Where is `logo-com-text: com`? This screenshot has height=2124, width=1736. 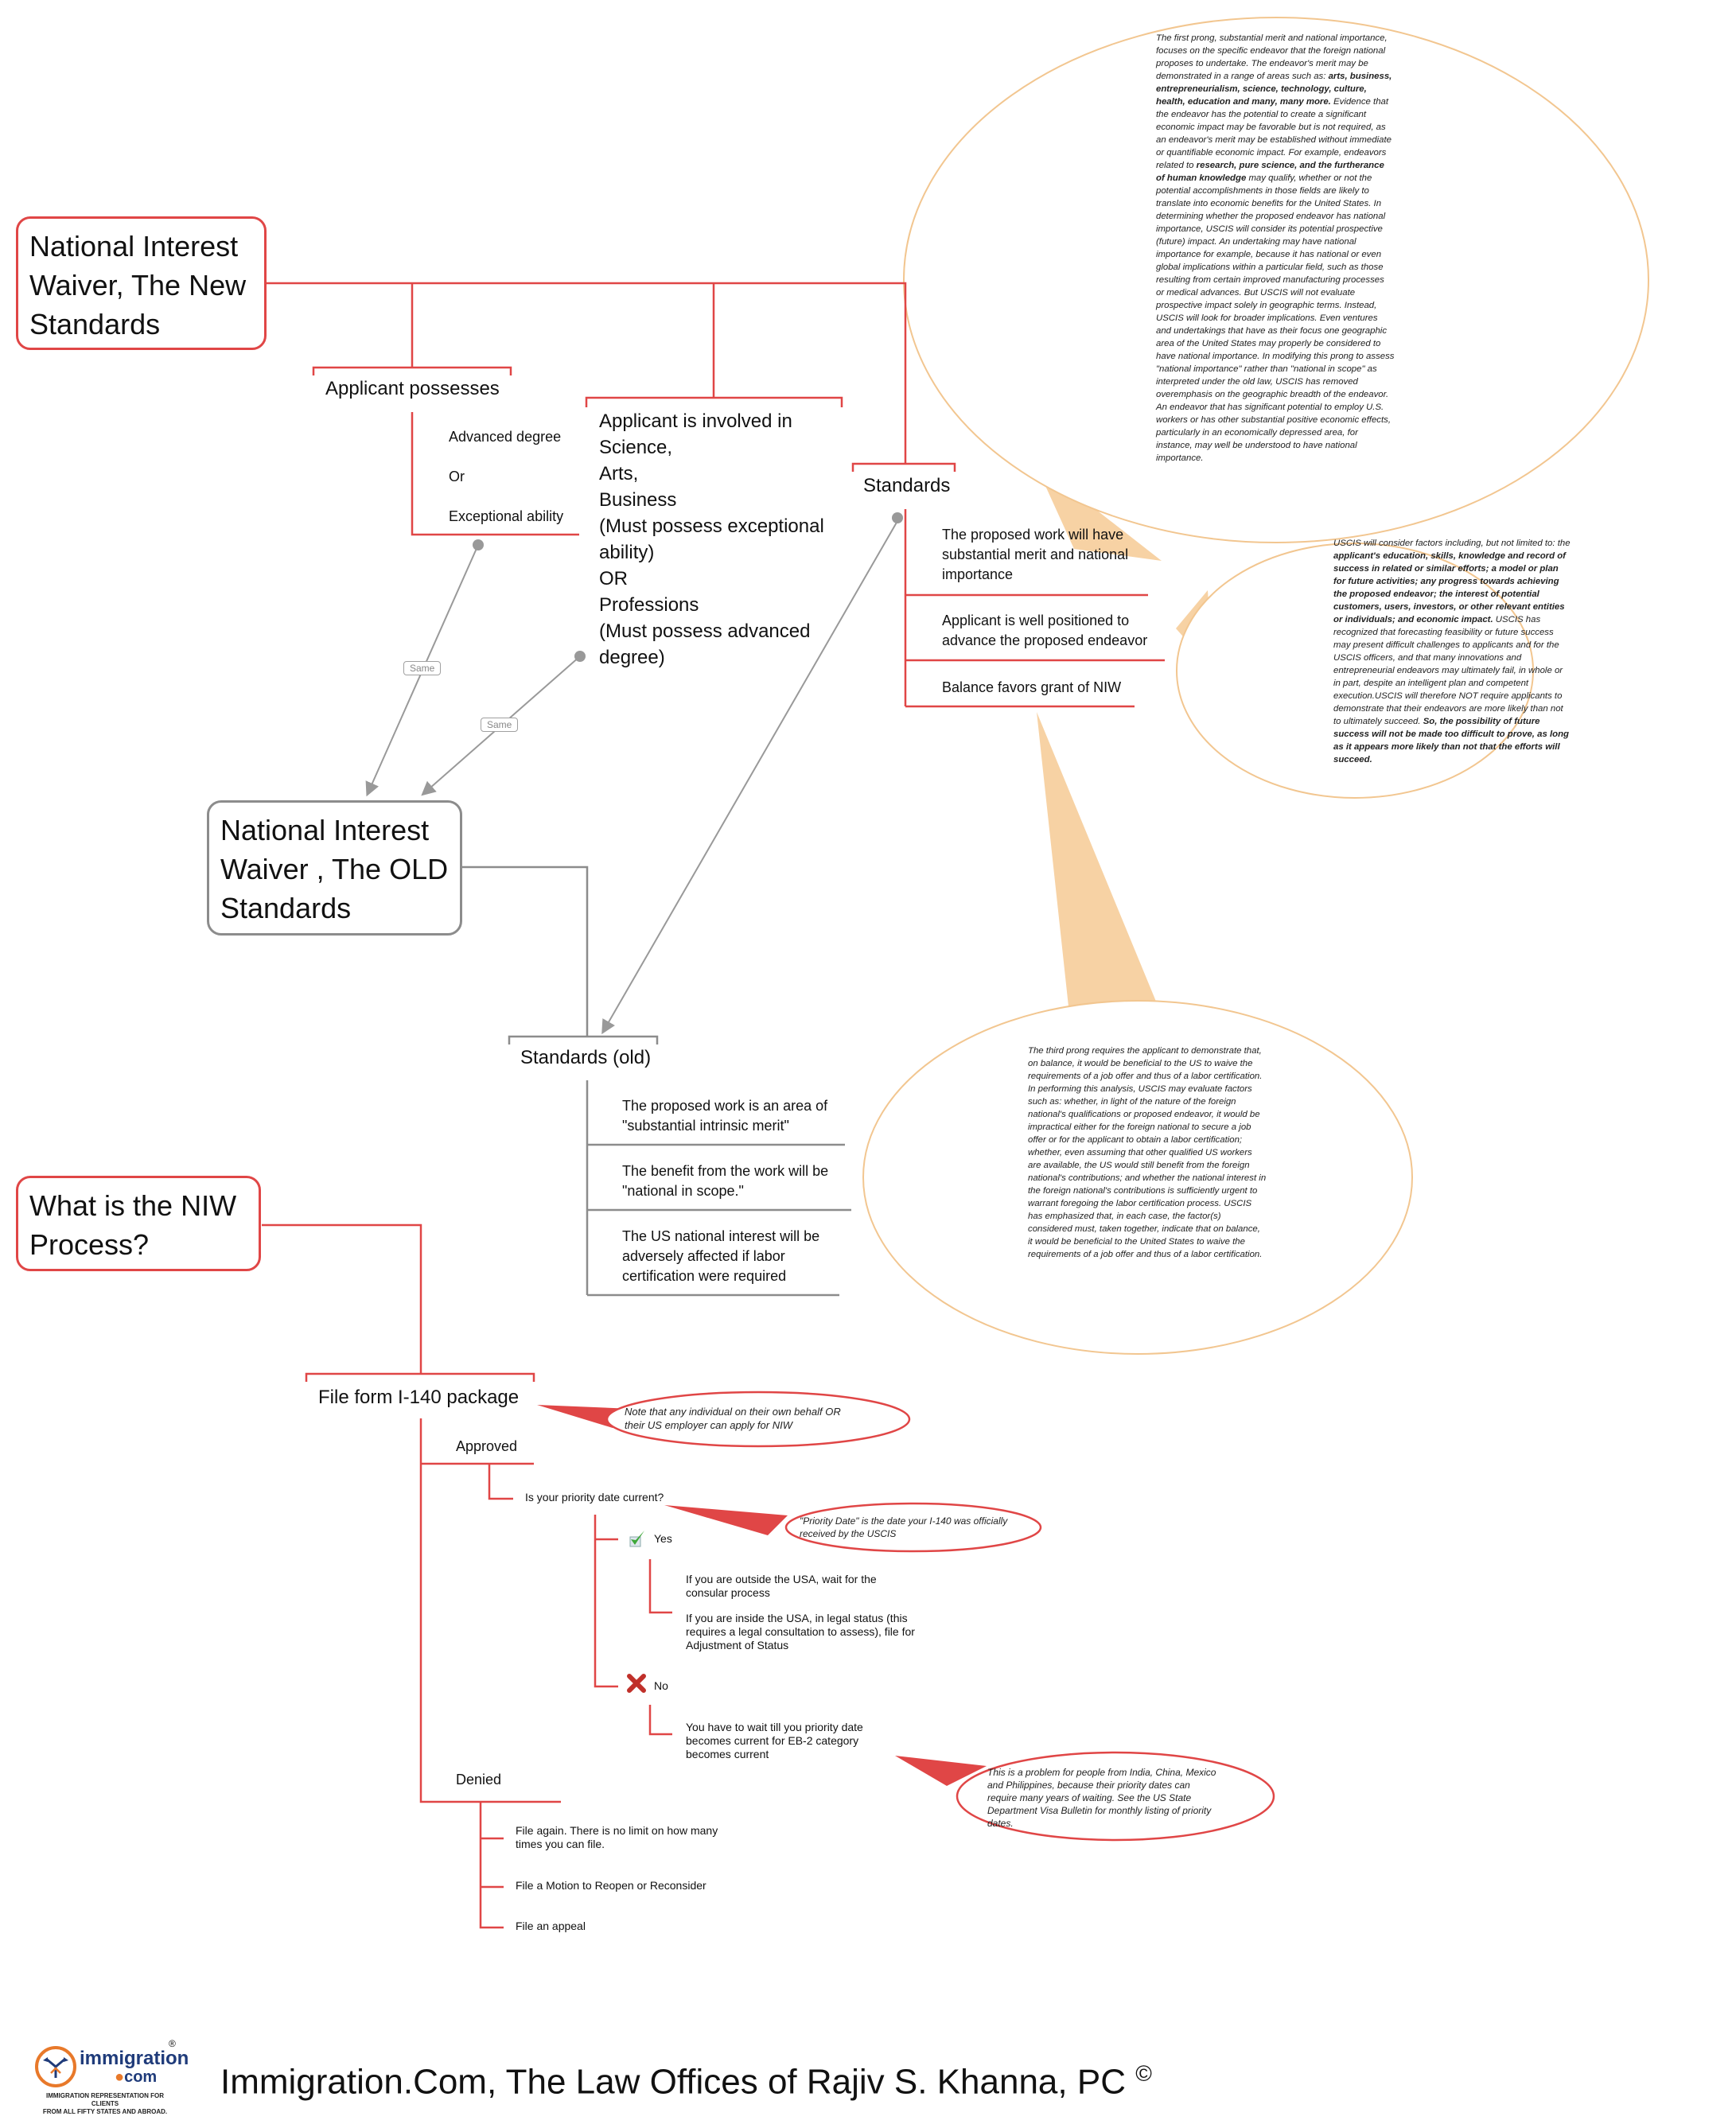
logo-com-text: com is located at coordinates (141, 2077).